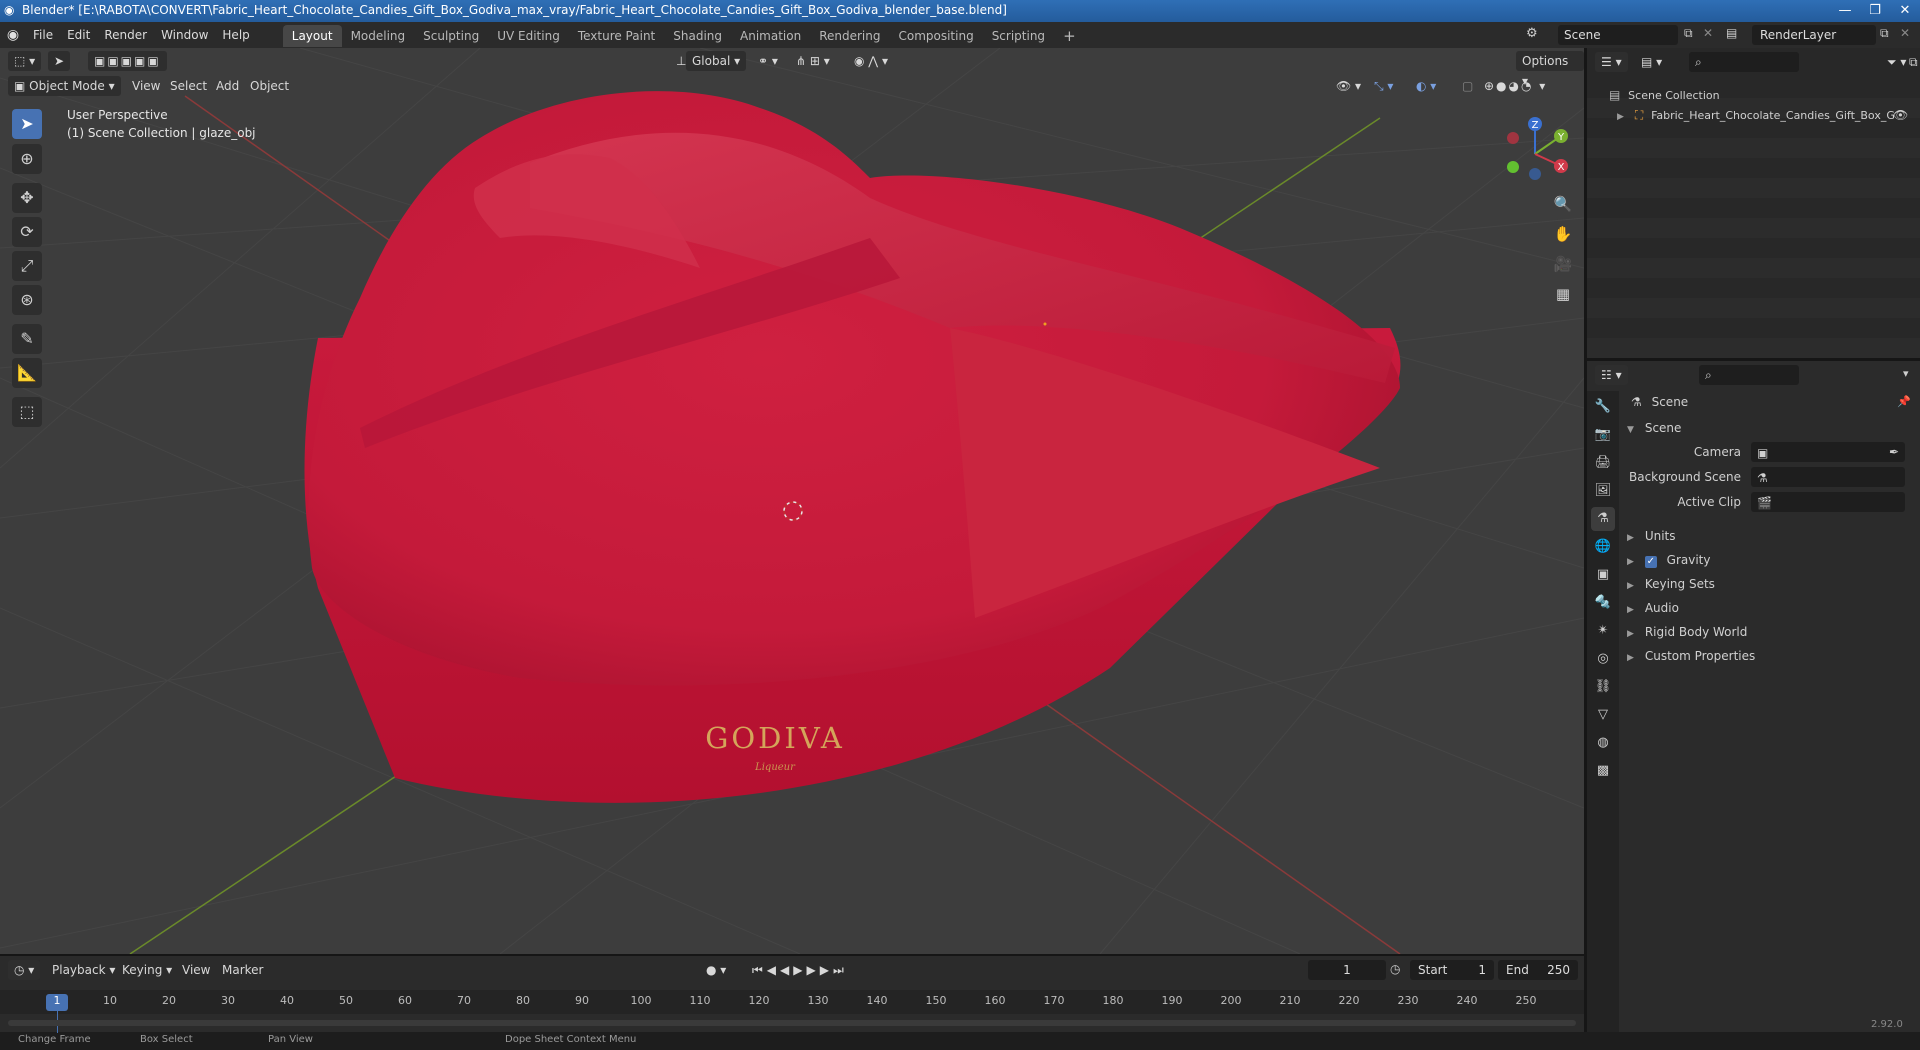  Describe the element at coordinates (849, 36) in the screenshot. I see `tab-rendering: Rendering` at that location.